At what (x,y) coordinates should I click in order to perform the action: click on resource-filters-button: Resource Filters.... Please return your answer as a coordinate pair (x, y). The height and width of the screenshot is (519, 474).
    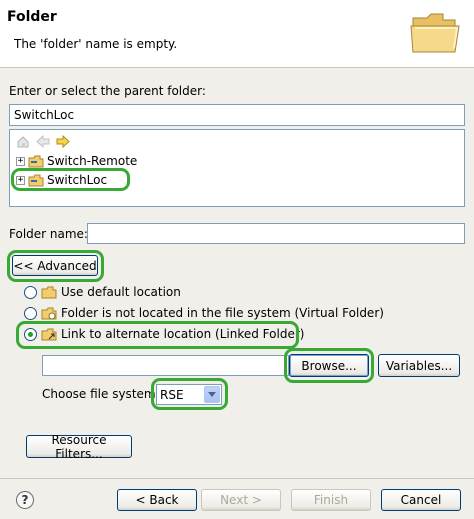
    Looking at the image, I should click on (79, 447).